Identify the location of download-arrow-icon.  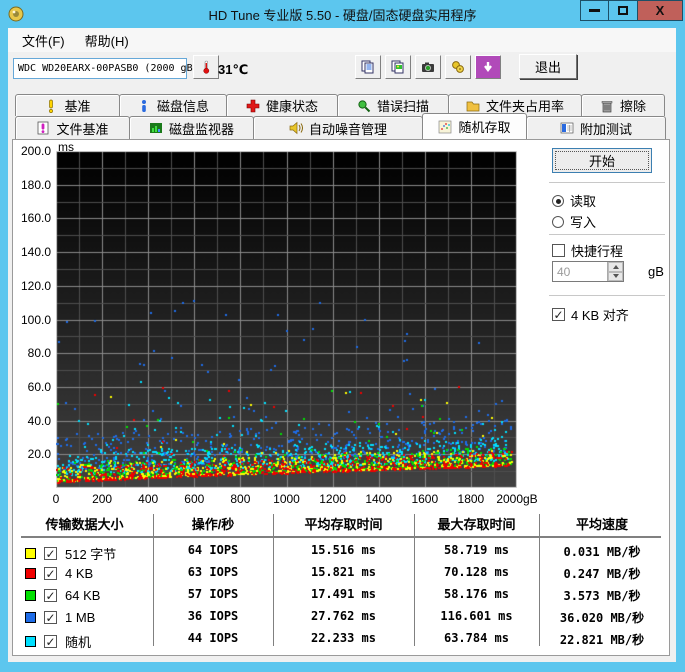
(488, 67).